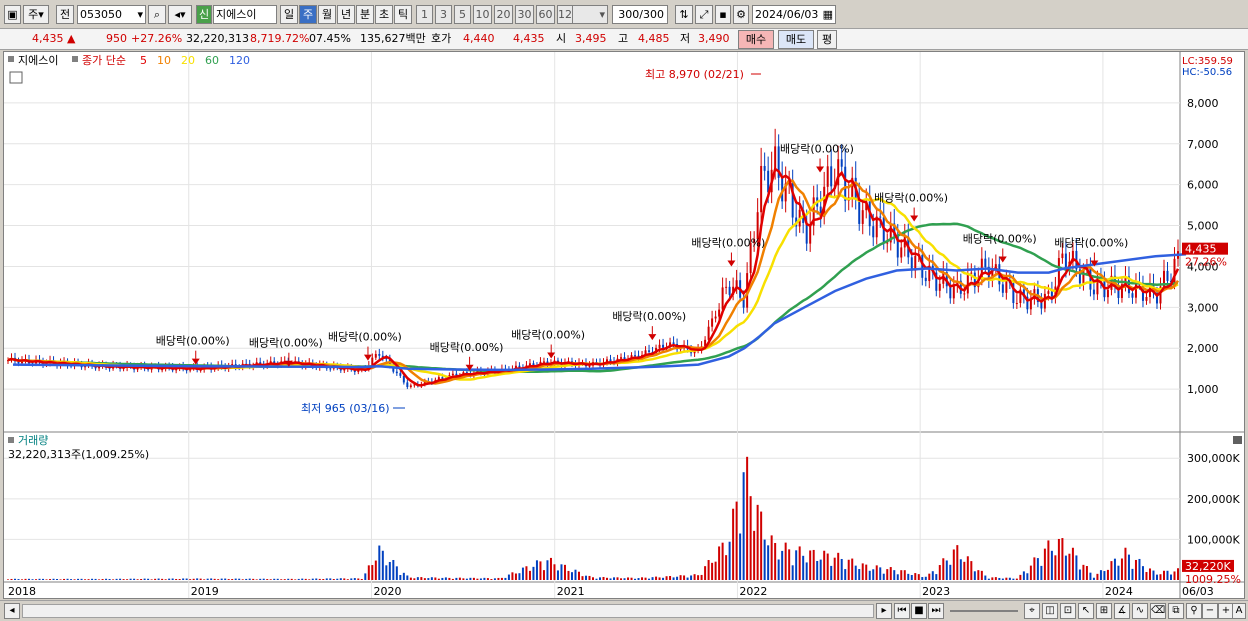 The height and width of the screenshot is (621, 1248). Describe the element at coordinates (424, 14) in the screenshot. I see `interval-tab: 1` at that location.